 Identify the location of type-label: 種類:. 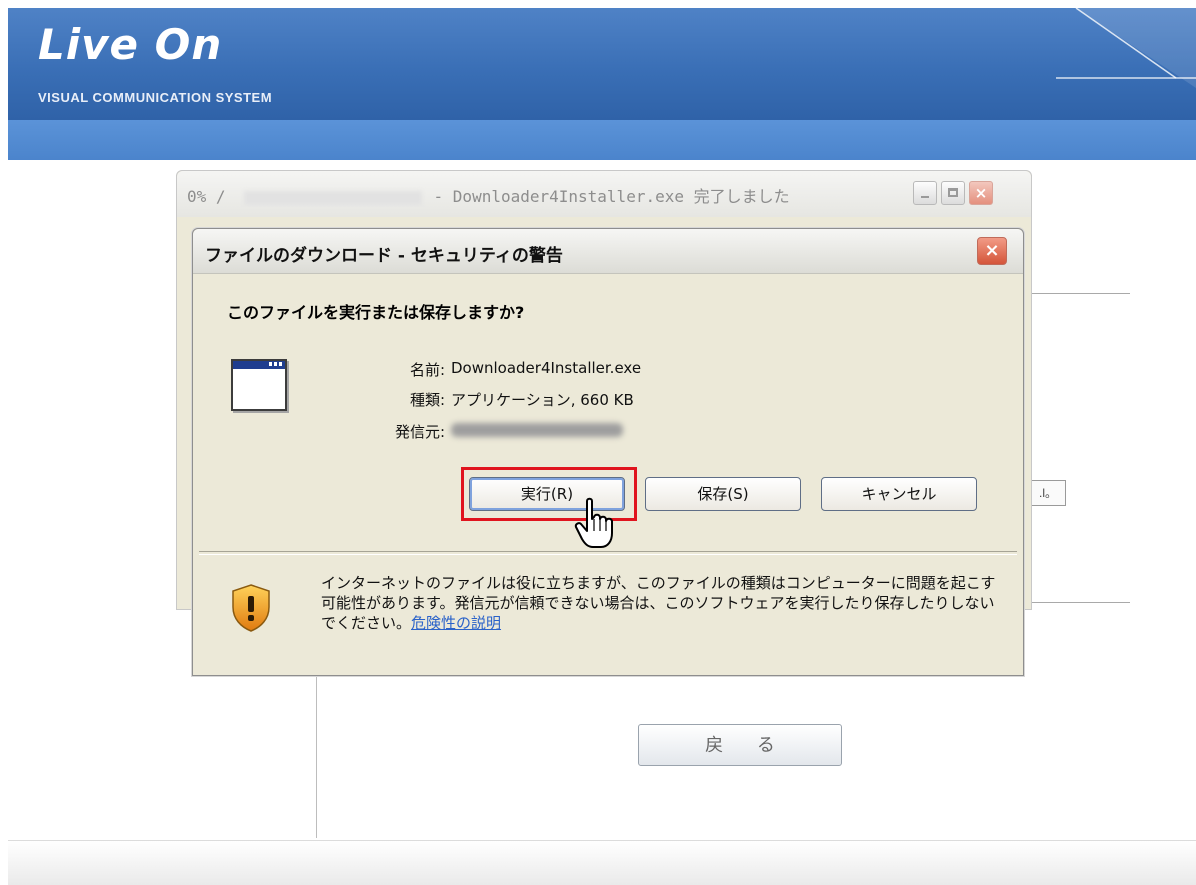
(427, 400).